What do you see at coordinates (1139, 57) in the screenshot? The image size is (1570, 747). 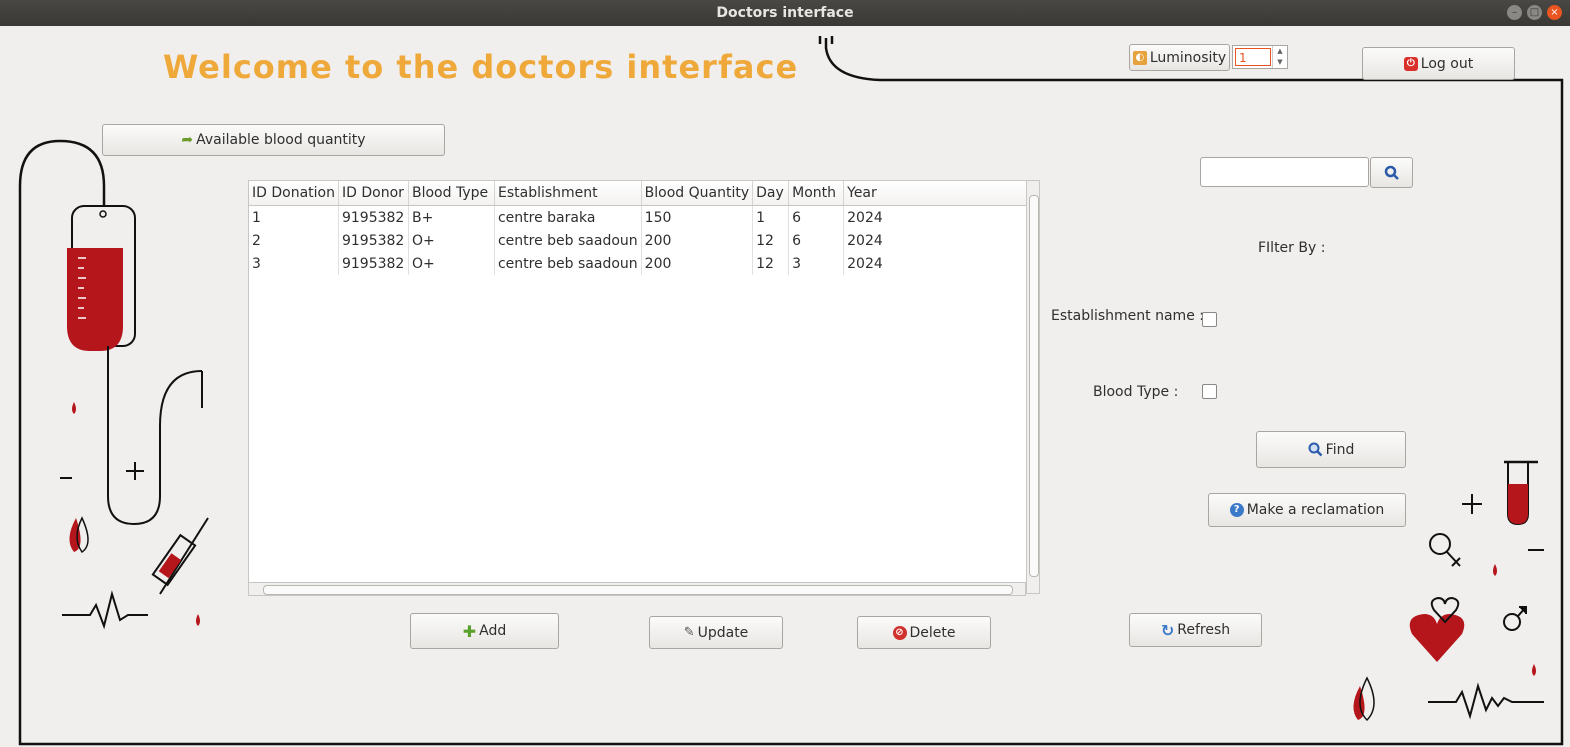 I see `palette-icon: ◐` at bounding box center [1139, 57].